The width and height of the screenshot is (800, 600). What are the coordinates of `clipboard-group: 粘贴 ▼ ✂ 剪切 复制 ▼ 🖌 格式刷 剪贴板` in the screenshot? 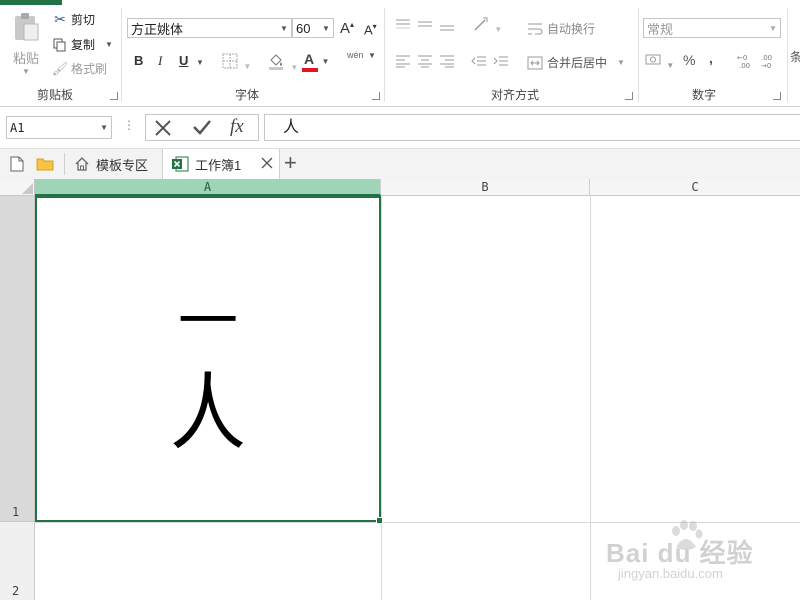 It's located at (61, 57).